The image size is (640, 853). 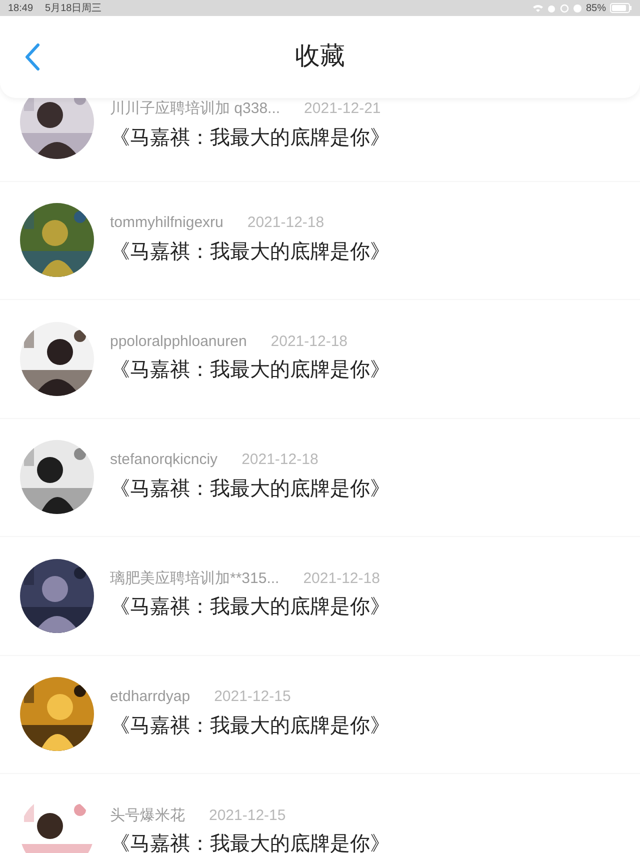 What do you see at coordinates (150, 697) in the screenshot?
I see `author-name: etdharrdyap` at bounding box center [150, 697].